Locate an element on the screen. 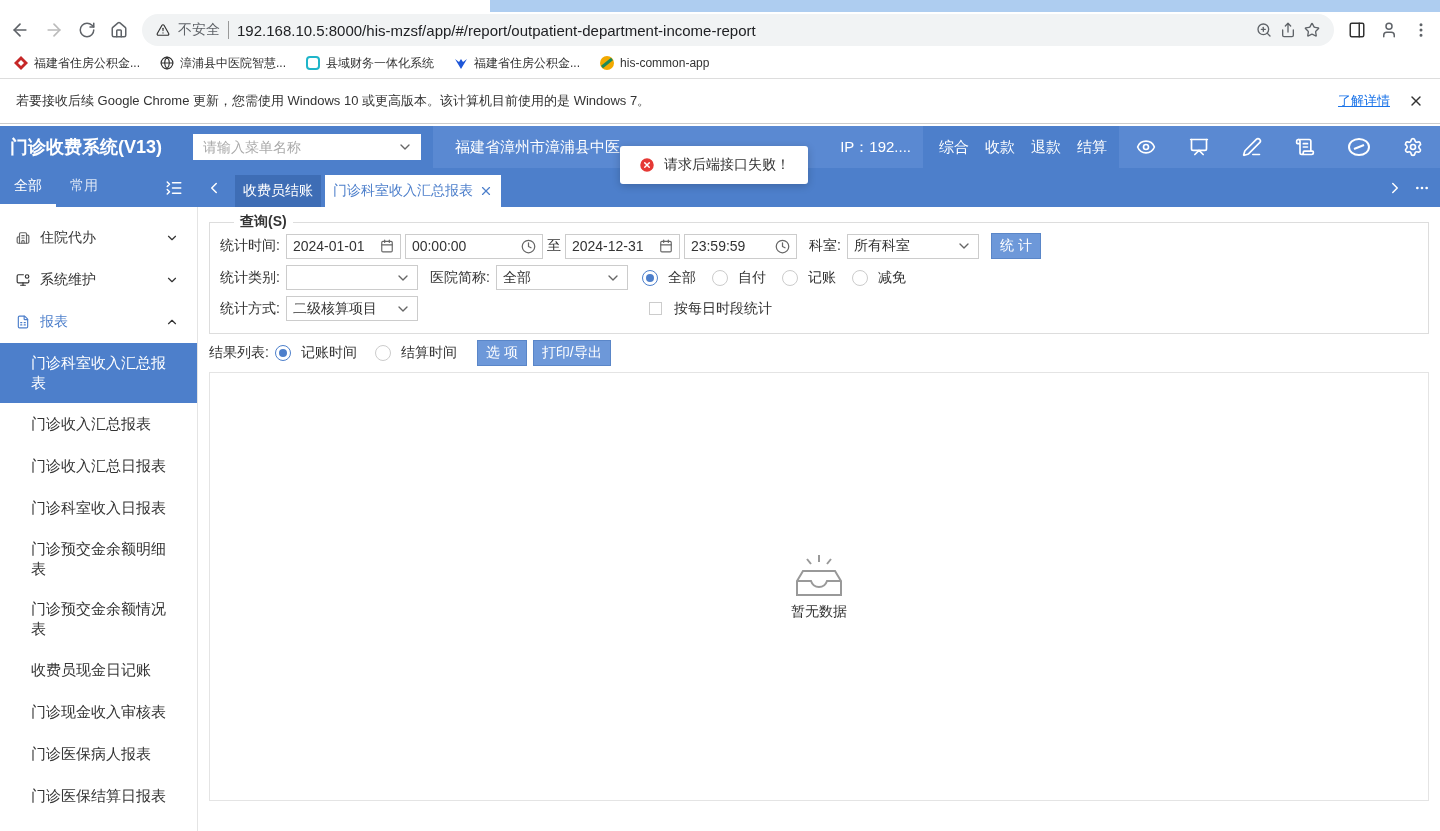 The height and width of the screenshot is (831, 1440). end-date-field: 2024-12-31 is located at coordinates (622, 246).